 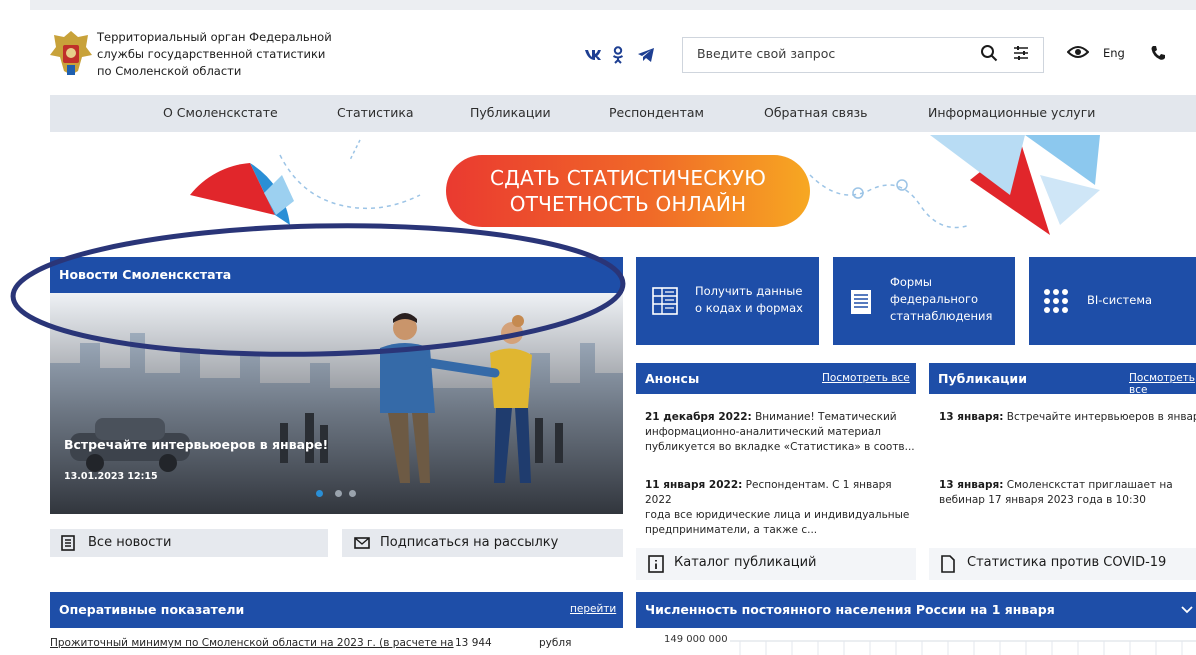 I want to click on indicator-unit: рубля, so click(x=555, y=643).